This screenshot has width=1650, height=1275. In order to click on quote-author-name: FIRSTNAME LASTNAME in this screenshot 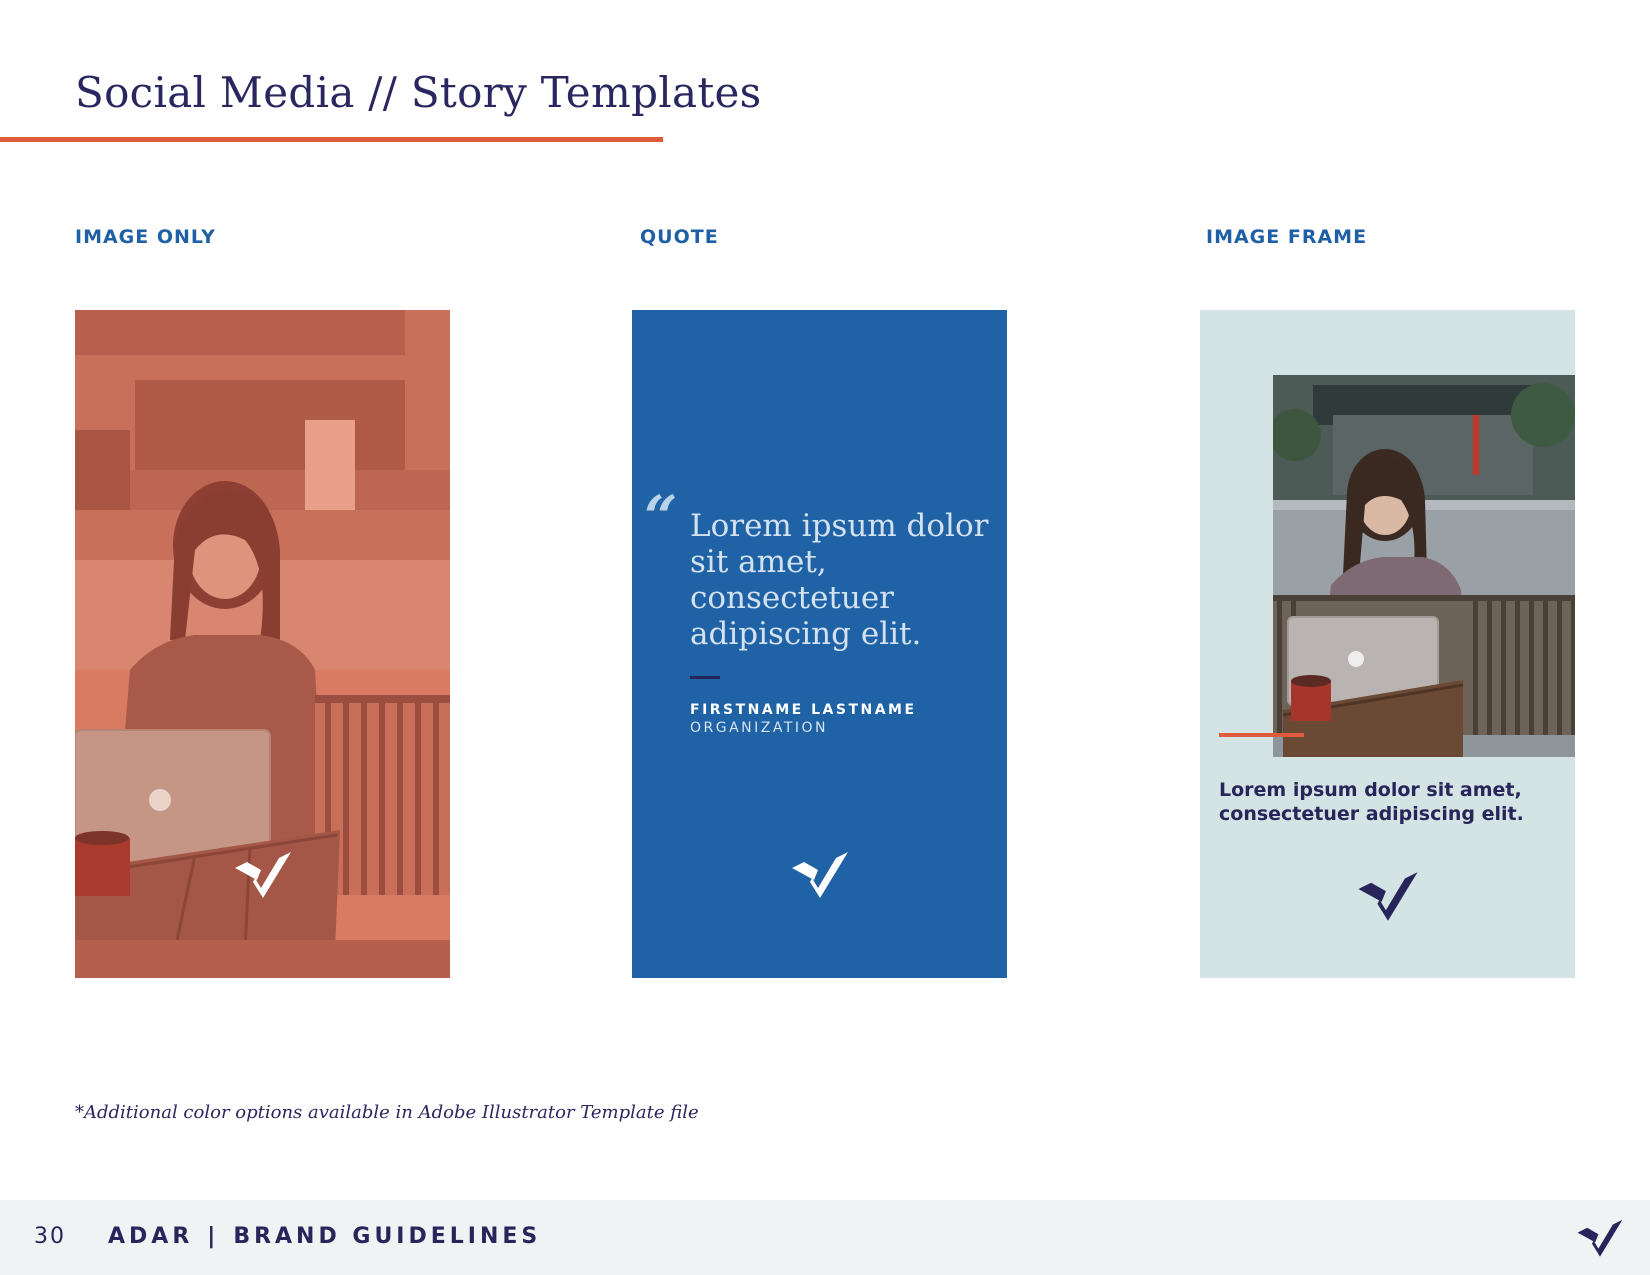, I will do `click(803, 710)`.